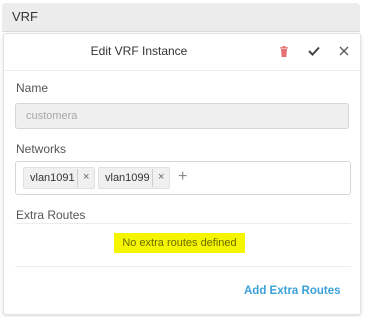 Image resolution: width=365 pixels, height=317 pixels. Describe the element at coordinates (25, 16) in the screenshot. I see `panel-title: VRF` at that location.